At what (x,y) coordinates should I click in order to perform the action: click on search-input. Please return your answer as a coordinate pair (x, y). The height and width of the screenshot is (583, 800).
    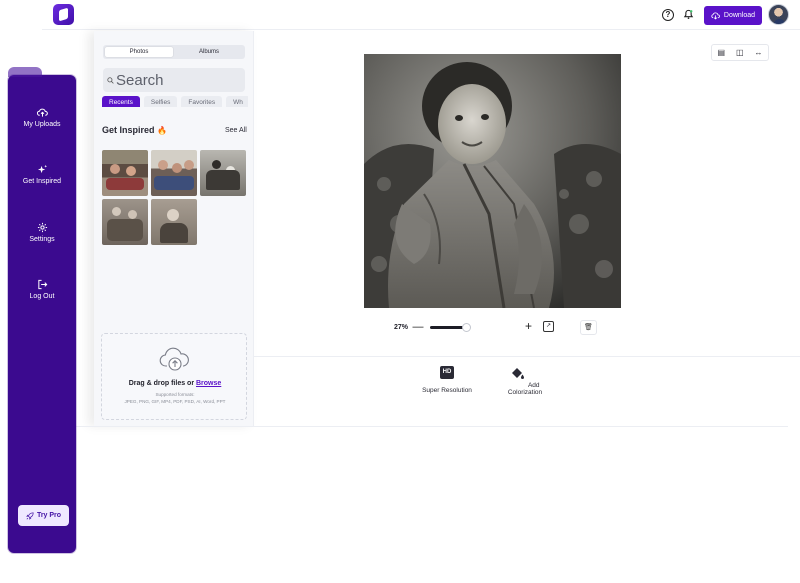
    Looking at the image, I should click on (176, 80).